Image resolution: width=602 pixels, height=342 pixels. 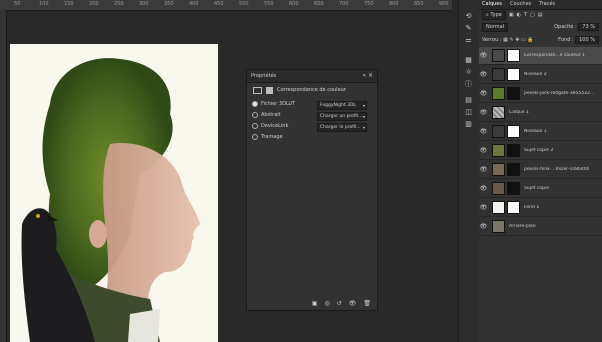 What do you see at coordinates (468, 72) in the screenshot?
I see `sun-icon: ☼` at bounding box center [468, 72].